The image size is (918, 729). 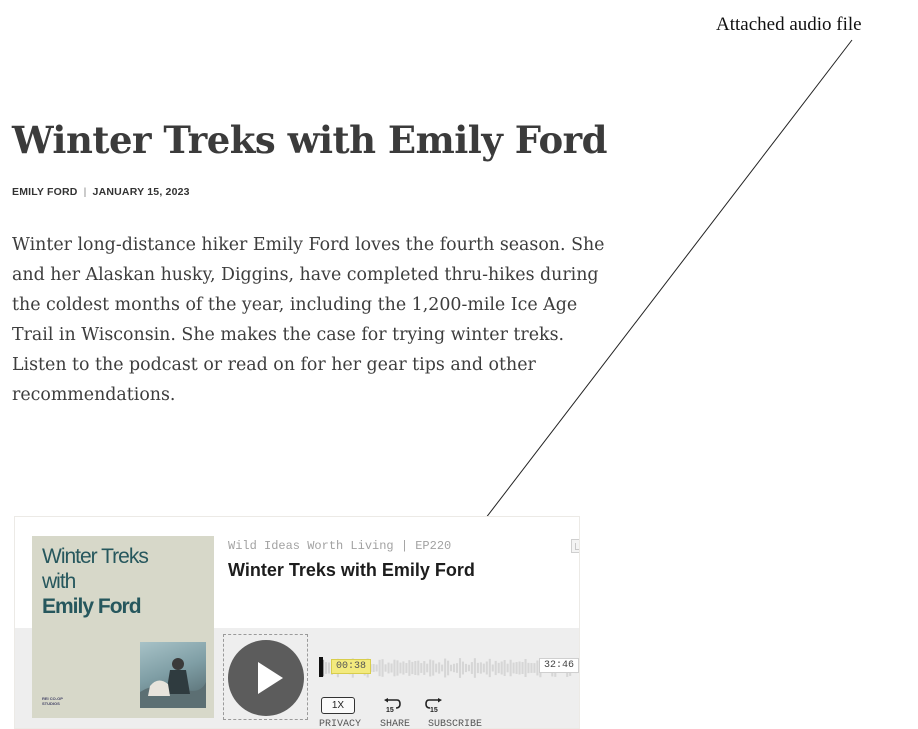 What do you see at coordinates (52, 701) in the screenshot?
I see `cover-logo: REI CO-OP STUDIOS` at bounding box center [52, 701].